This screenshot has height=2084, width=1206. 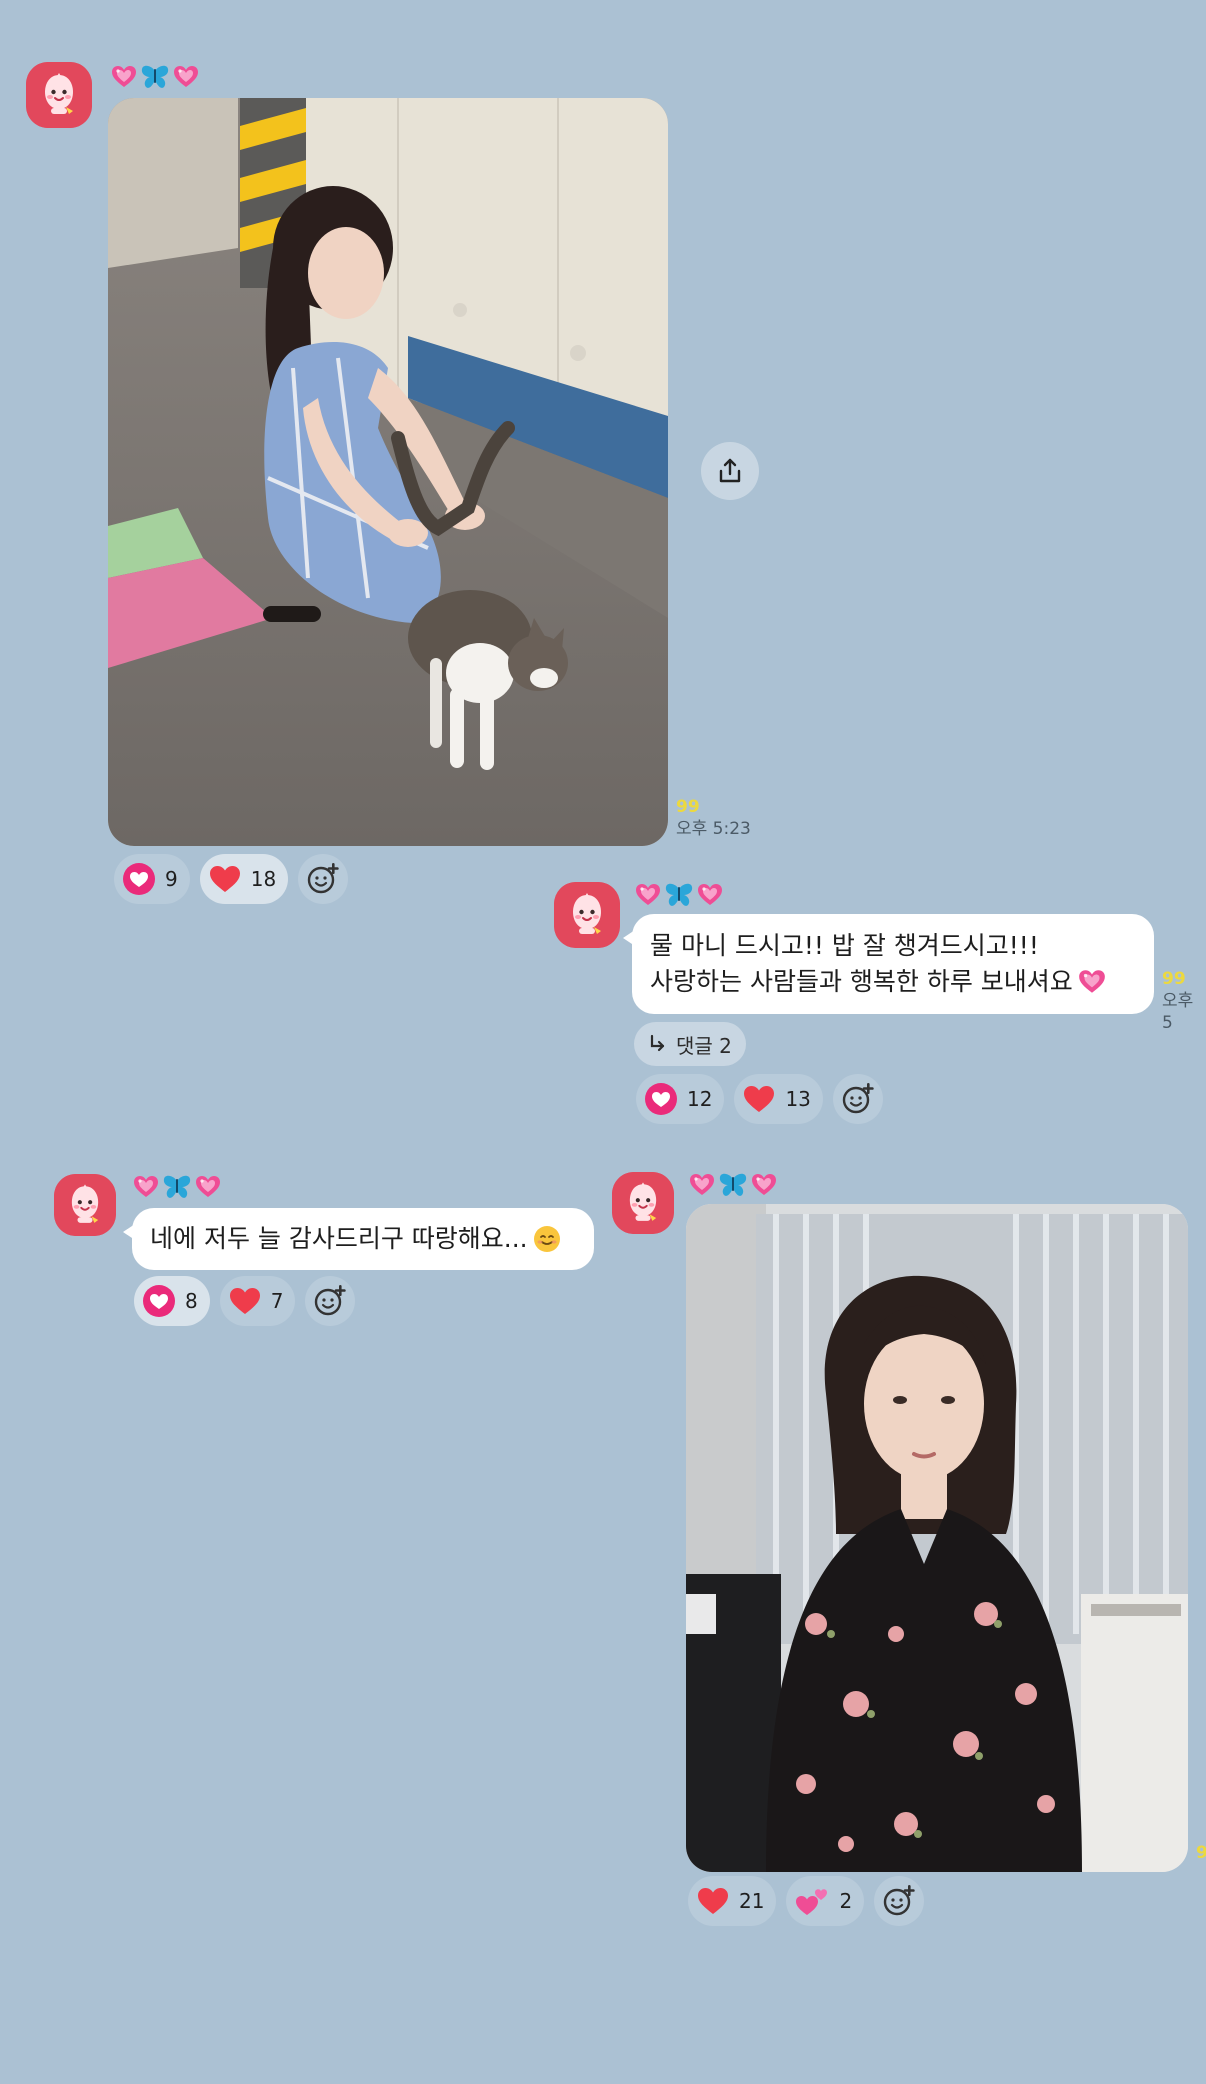 I want to click on reaction-row: 8 7, so click(x=245, y=1301).